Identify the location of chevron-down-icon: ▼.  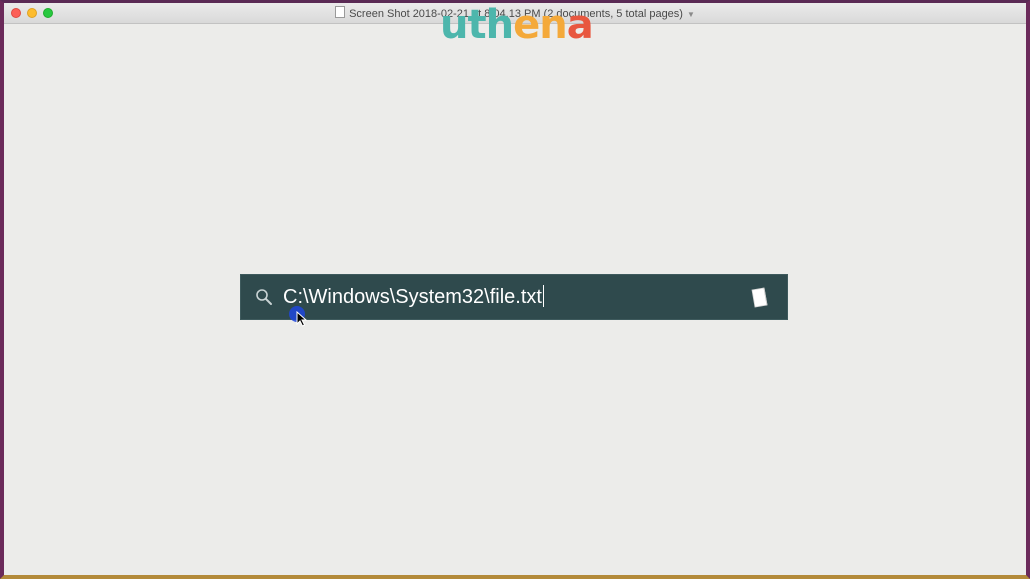
(691, 14).